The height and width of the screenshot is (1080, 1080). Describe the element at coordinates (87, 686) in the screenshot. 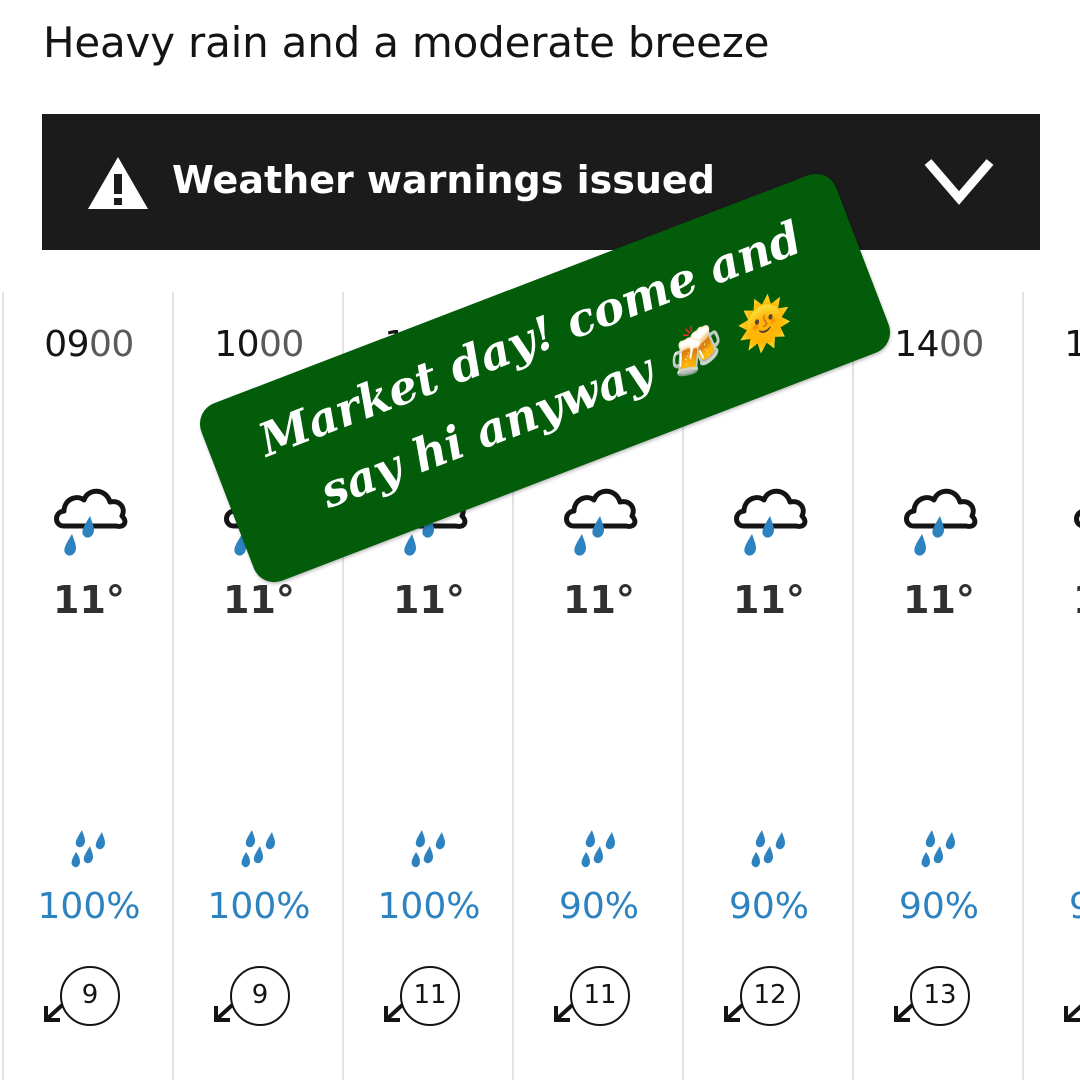

I see `hour-column: 0900 11° 100% 9` at that location.